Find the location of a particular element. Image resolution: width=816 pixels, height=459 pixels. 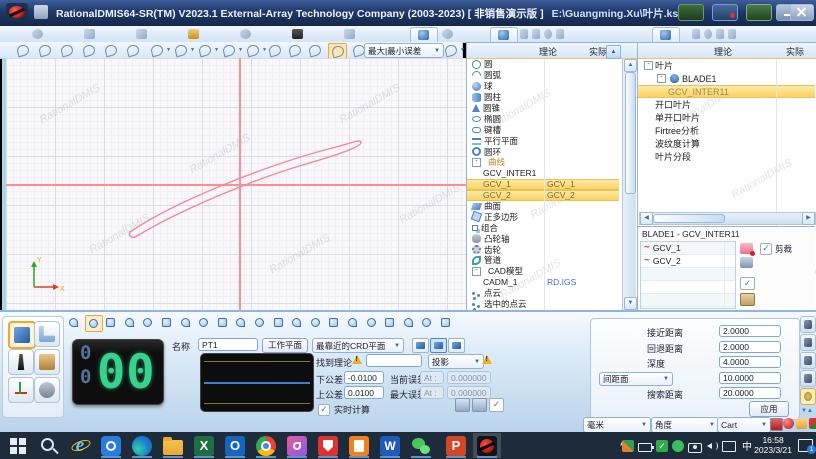

monitor-tool-icon is located at coordinates (132, 50).